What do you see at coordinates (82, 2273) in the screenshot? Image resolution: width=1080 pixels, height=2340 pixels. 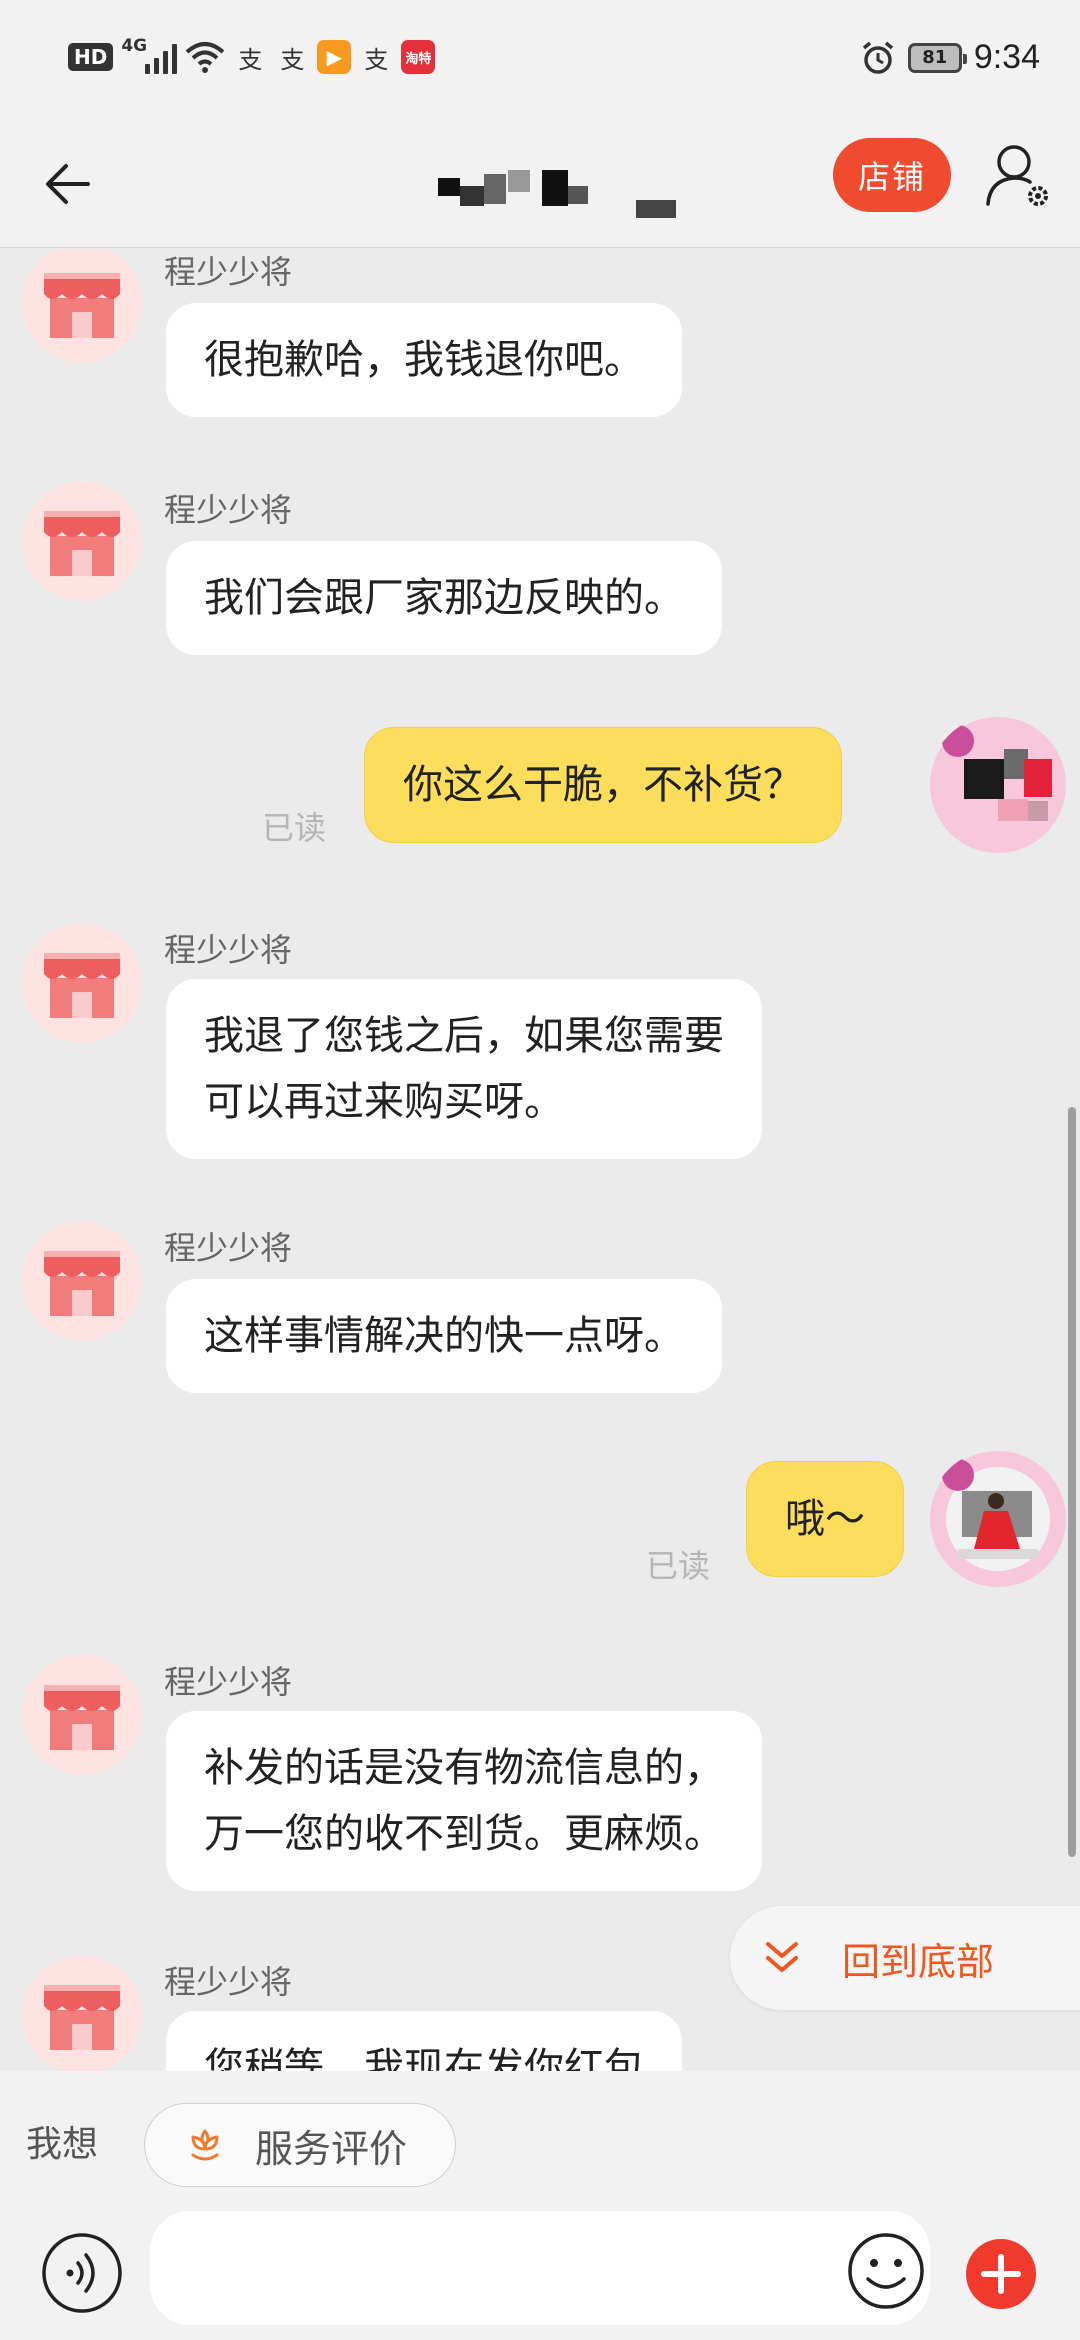 I see `voice-input-icon` at bounding box center [82, 2273].